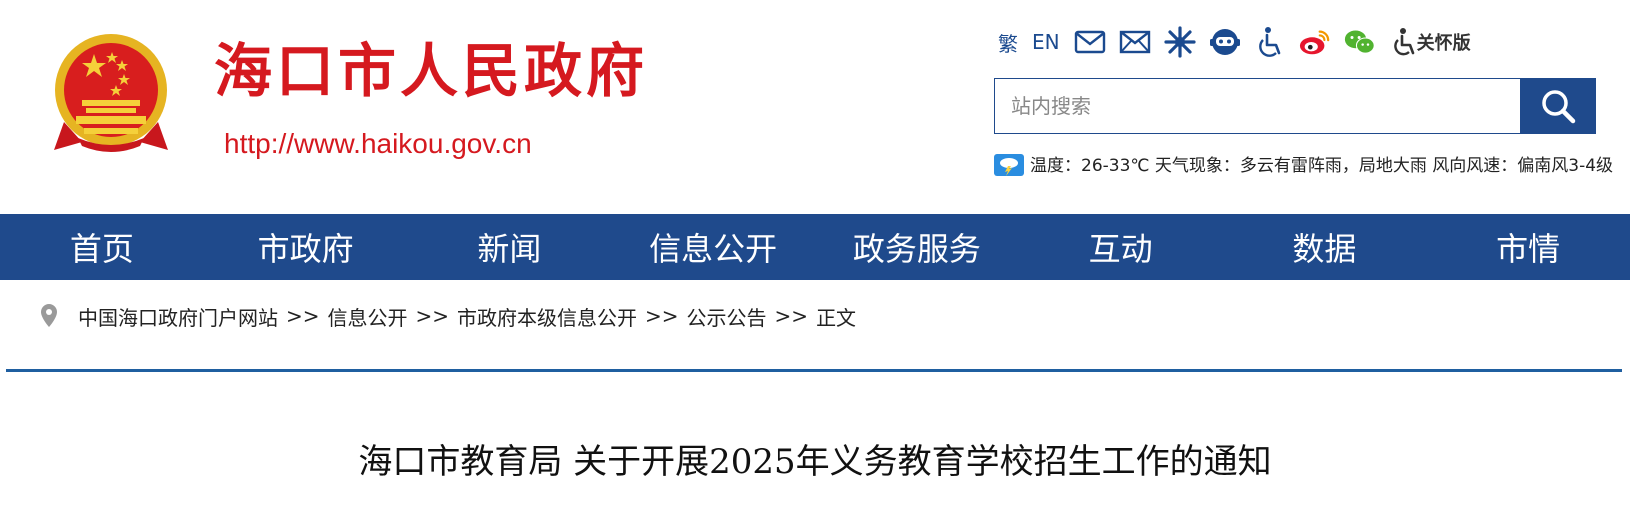  I want to click on nav-item-data: 数据, so click(1325, 247).